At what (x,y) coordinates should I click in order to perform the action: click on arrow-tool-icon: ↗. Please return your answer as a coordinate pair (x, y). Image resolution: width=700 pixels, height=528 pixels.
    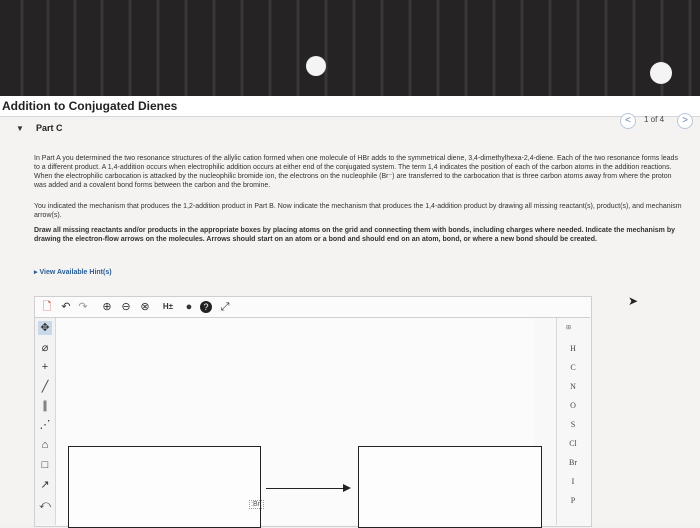
    Looking at the image, I should click on (45, 485).